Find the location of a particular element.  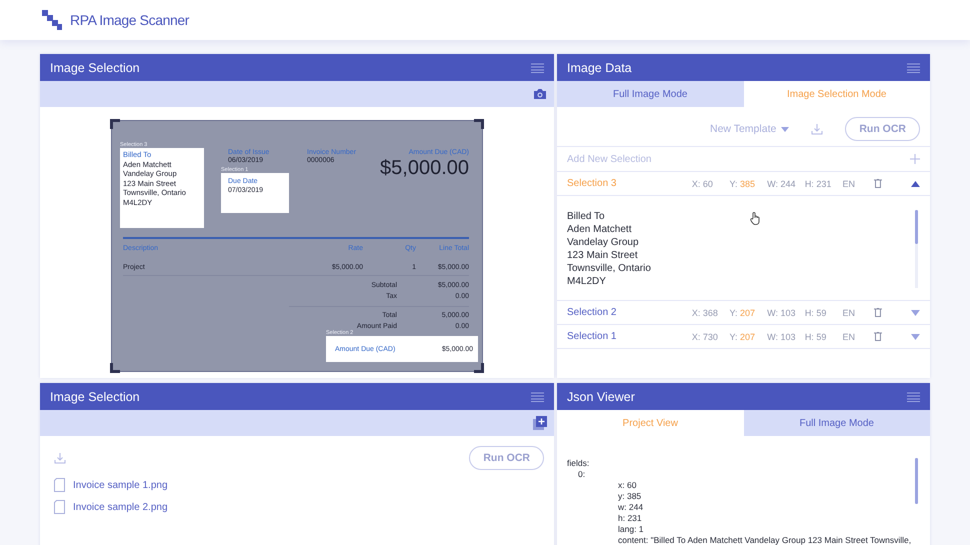

ocr-text-line: Townsville, Ontario is located at coordinates (609, 268).